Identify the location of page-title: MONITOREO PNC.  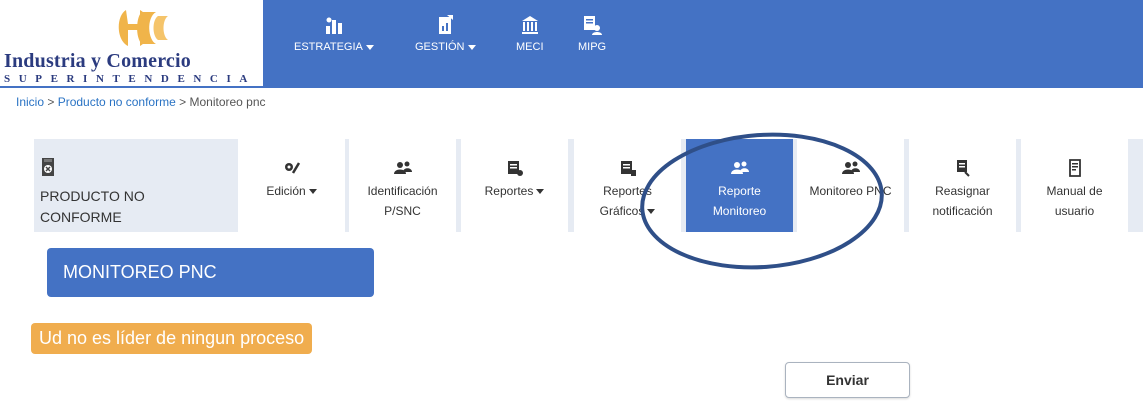
(210, 272).